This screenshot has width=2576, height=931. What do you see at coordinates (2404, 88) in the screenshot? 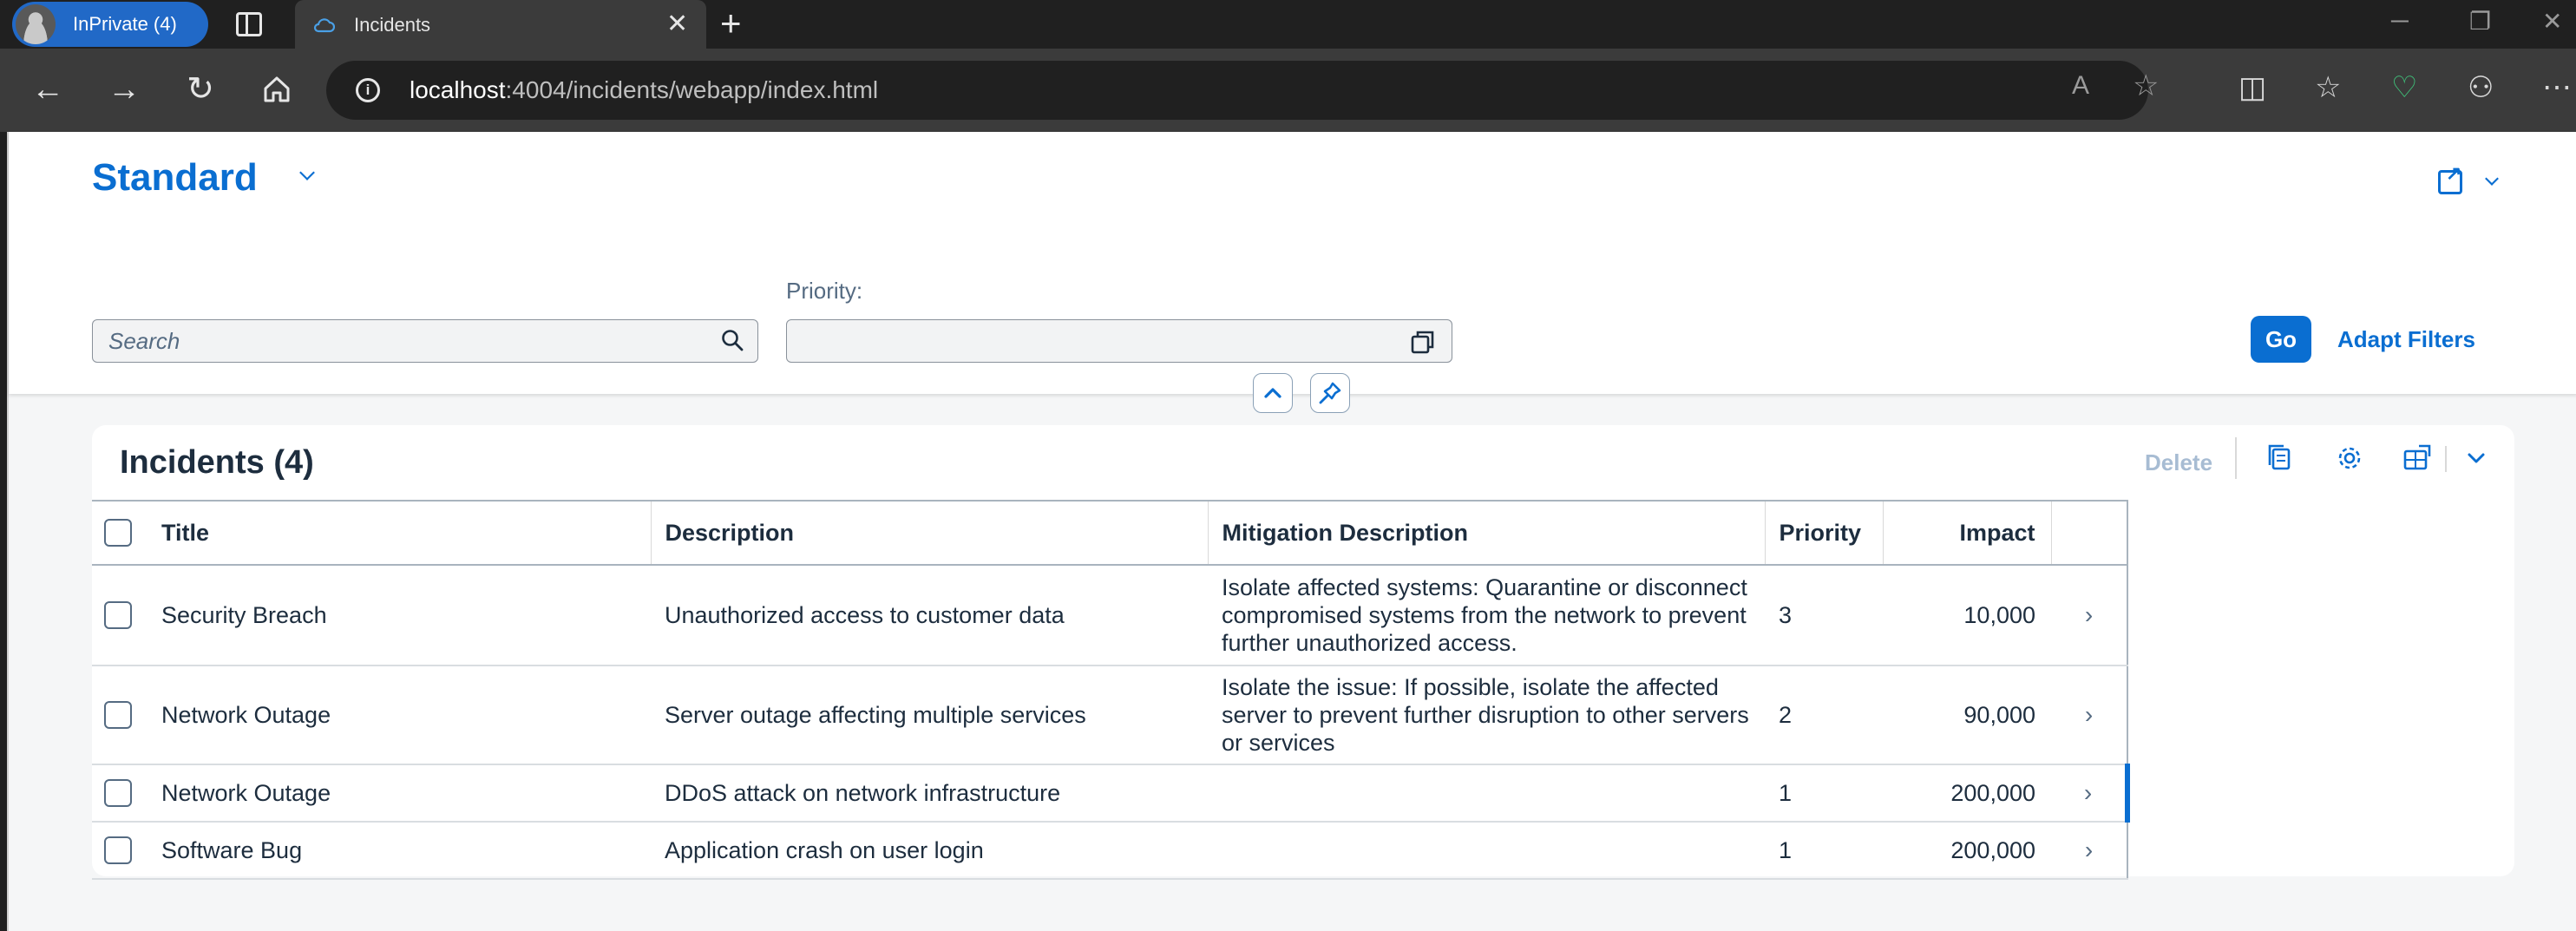
I see `browser-essentials-icon: ♡` at bounding box center [2404, 88].